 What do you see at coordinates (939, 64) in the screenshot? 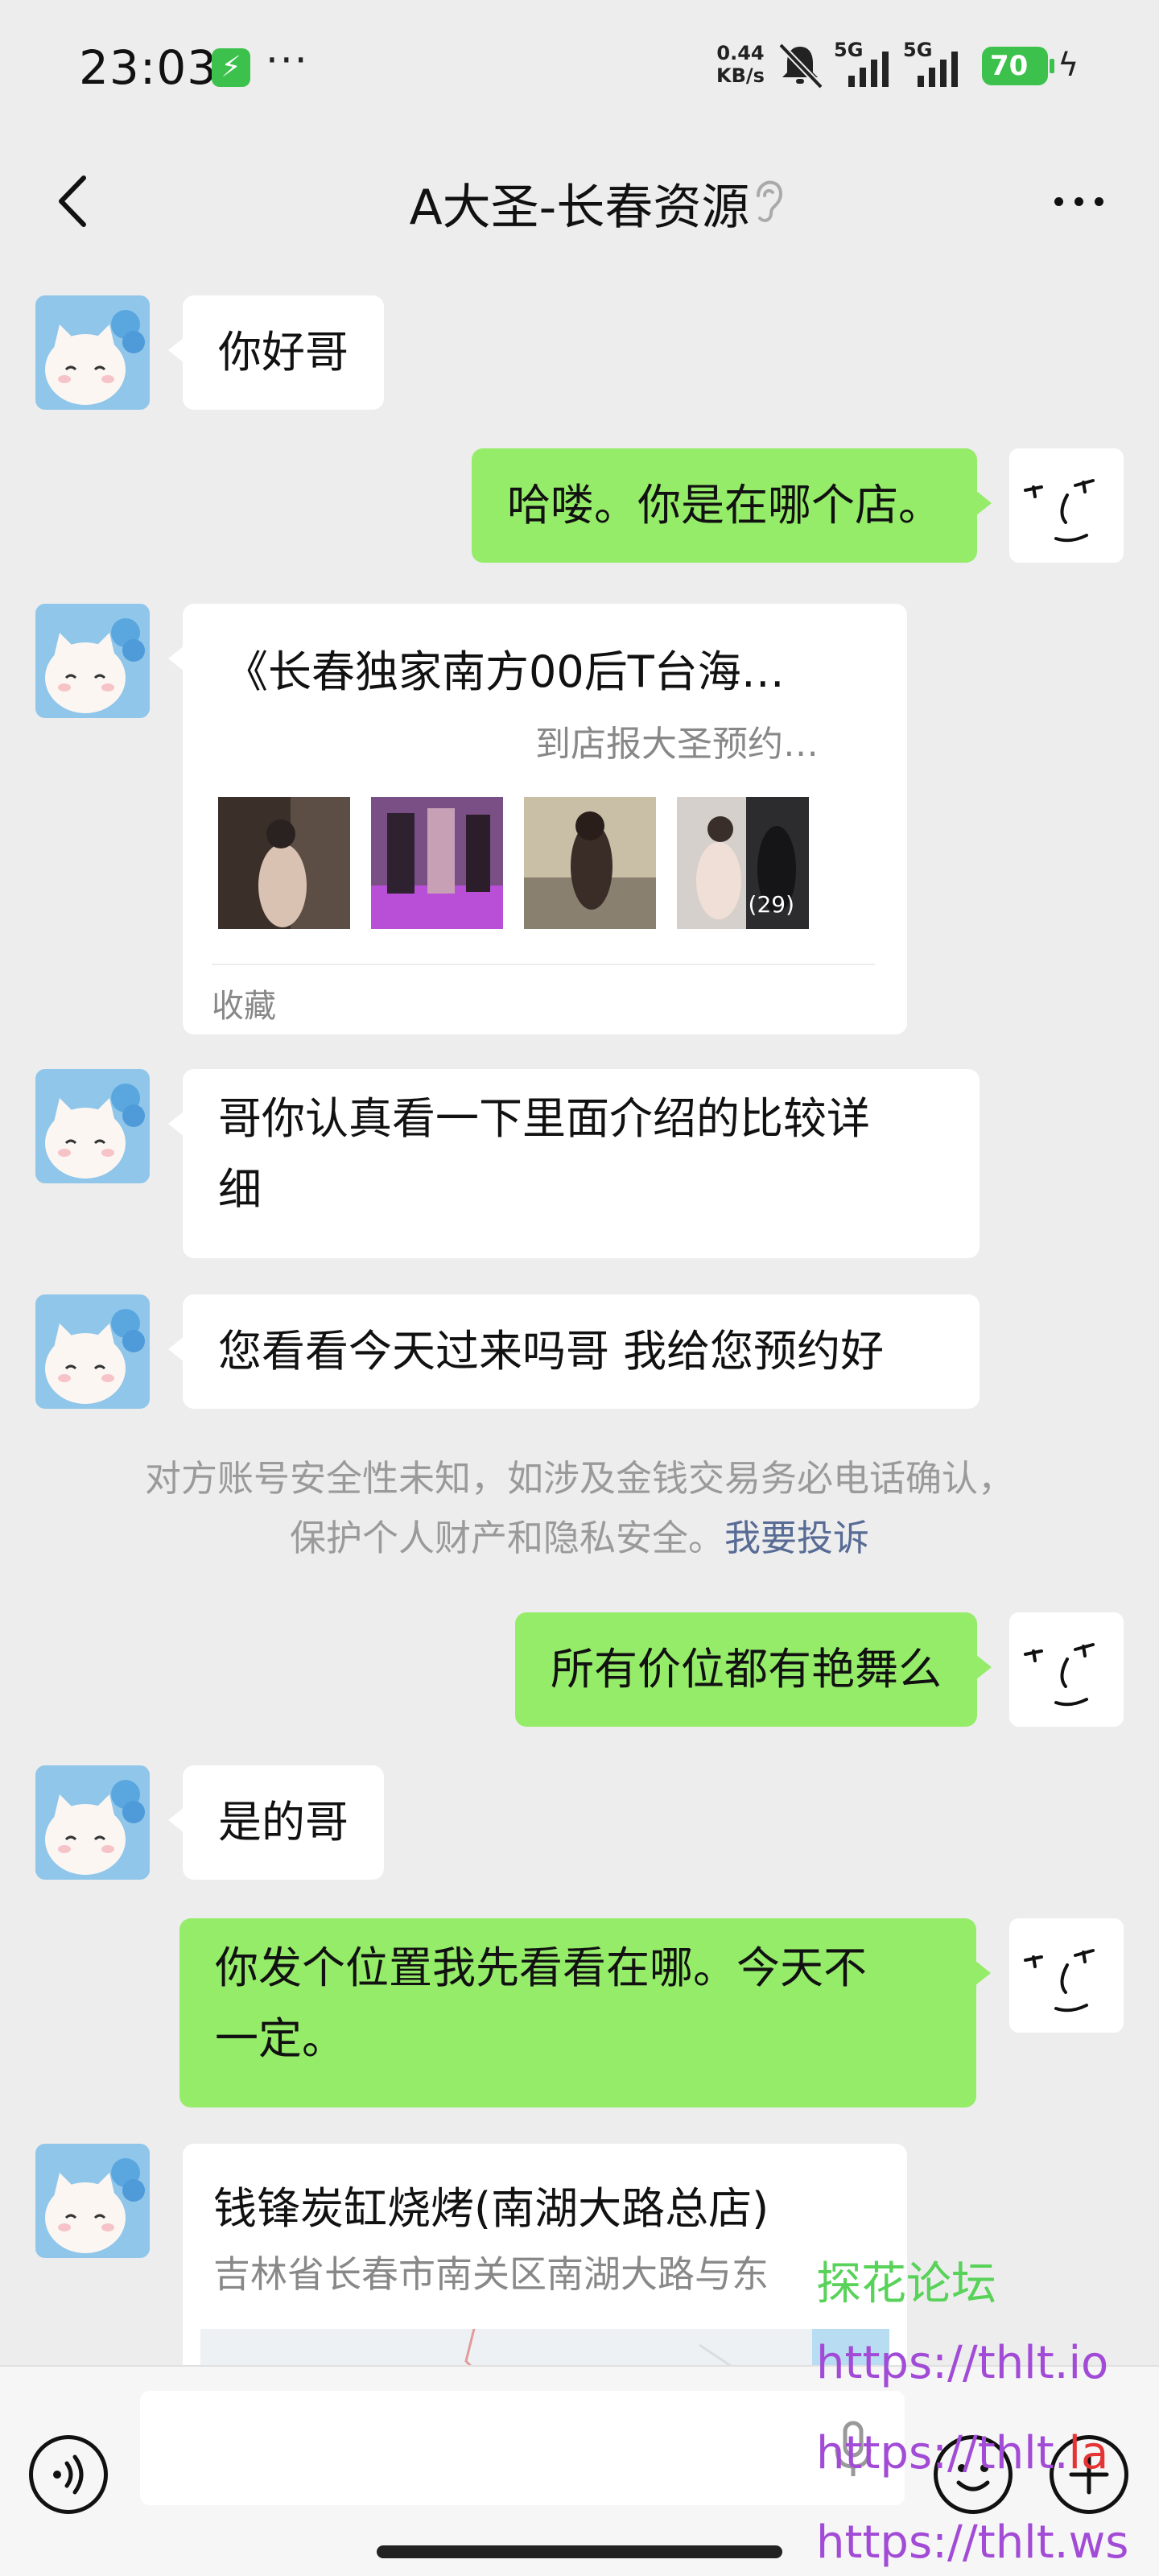
I see `signal-sim2-icon: 5G` at bounding box center [939, 64].